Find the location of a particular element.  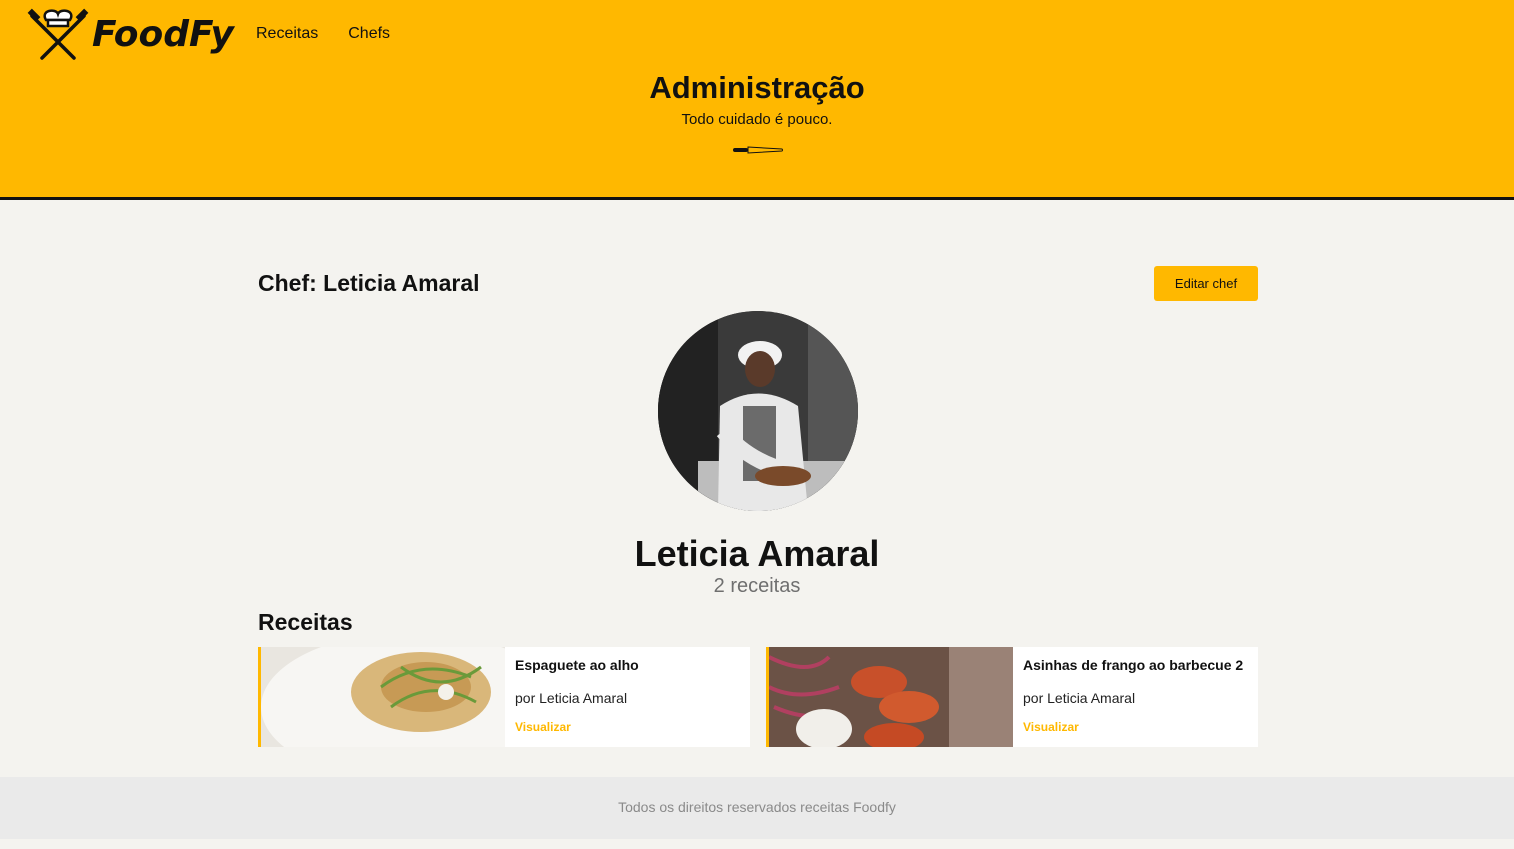

nav-link-receitas: Receitas is located at coordinates (287, 34).